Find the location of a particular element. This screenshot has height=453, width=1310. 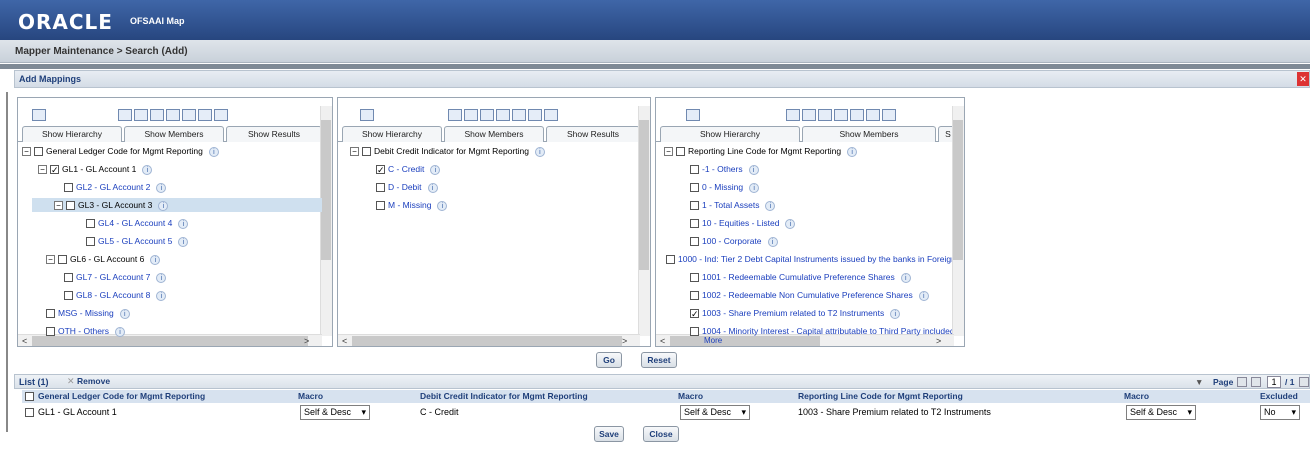

more-link: More is located at coordinates (713, 341).